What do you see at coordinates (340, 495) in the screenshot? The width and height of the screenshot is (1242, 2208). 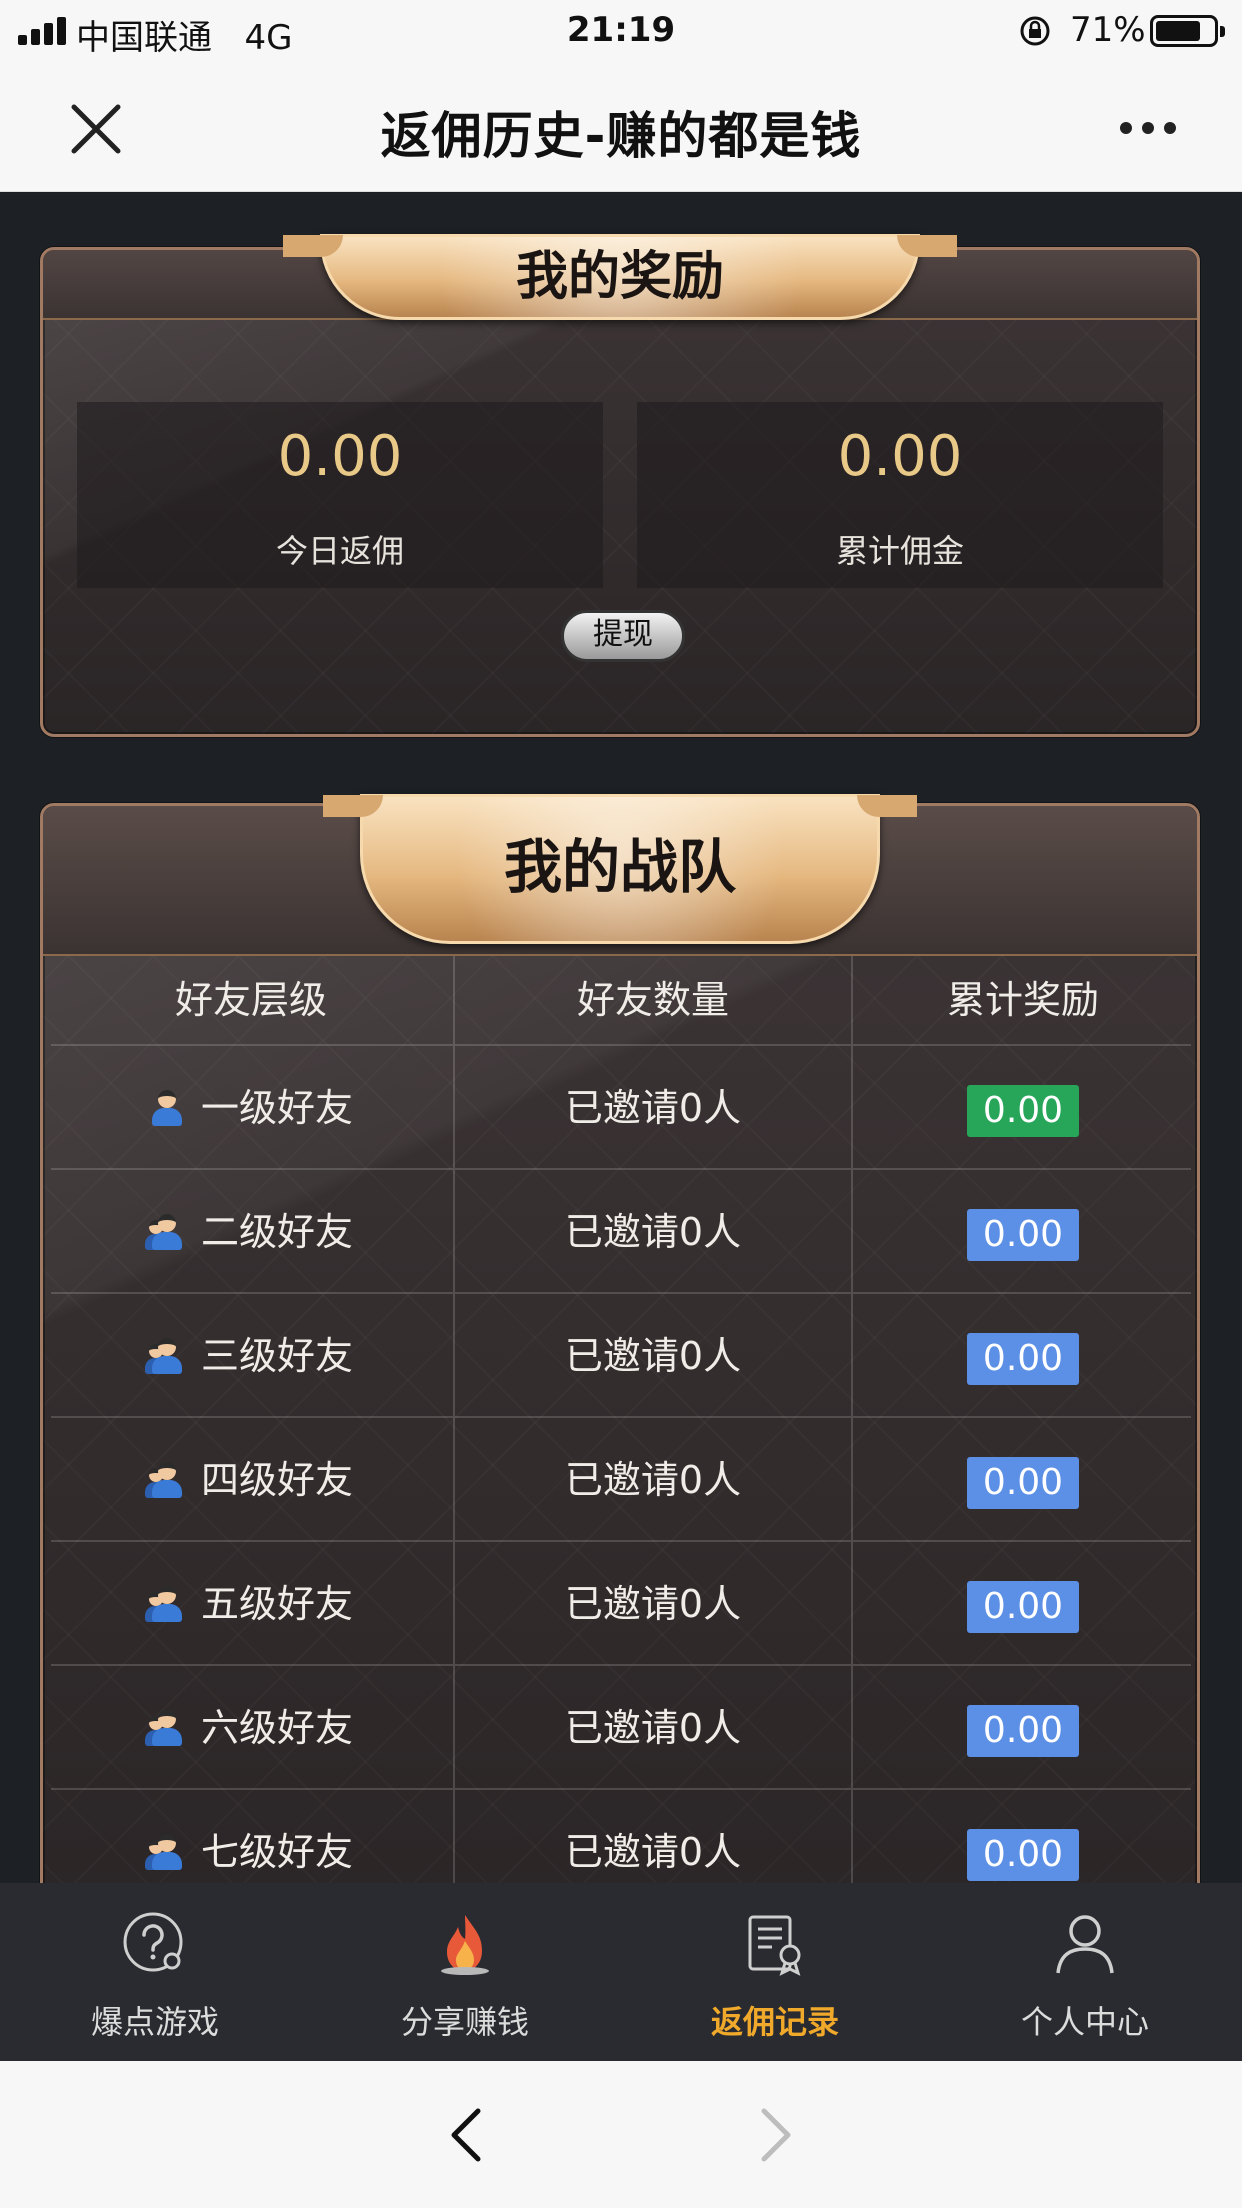 I see `today-commission-box: 0.00 今日返佣` at bounding box center [340, 495].